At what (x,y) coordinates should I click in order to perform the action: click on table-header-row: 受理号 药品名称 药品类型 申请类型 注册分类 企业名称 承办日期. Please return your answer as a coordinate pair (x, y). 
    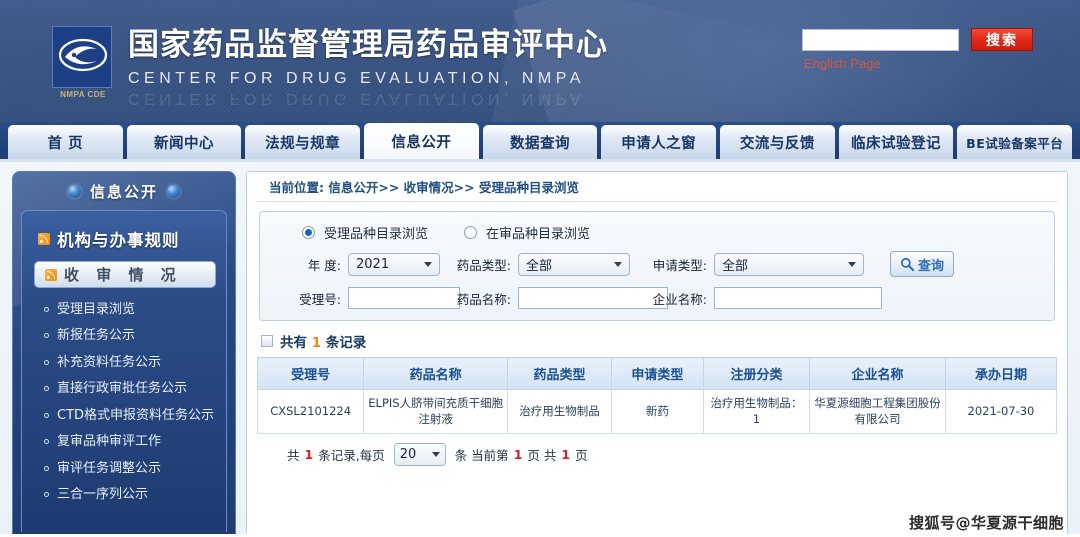
    Looking at the image, I should click on (657, 373).